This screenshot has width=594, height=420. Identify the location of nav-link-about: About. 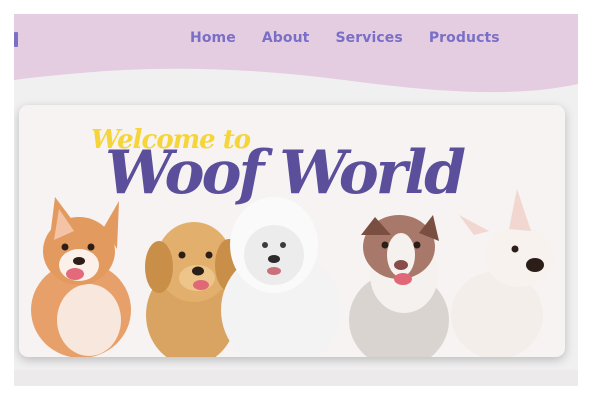
(286, 38).